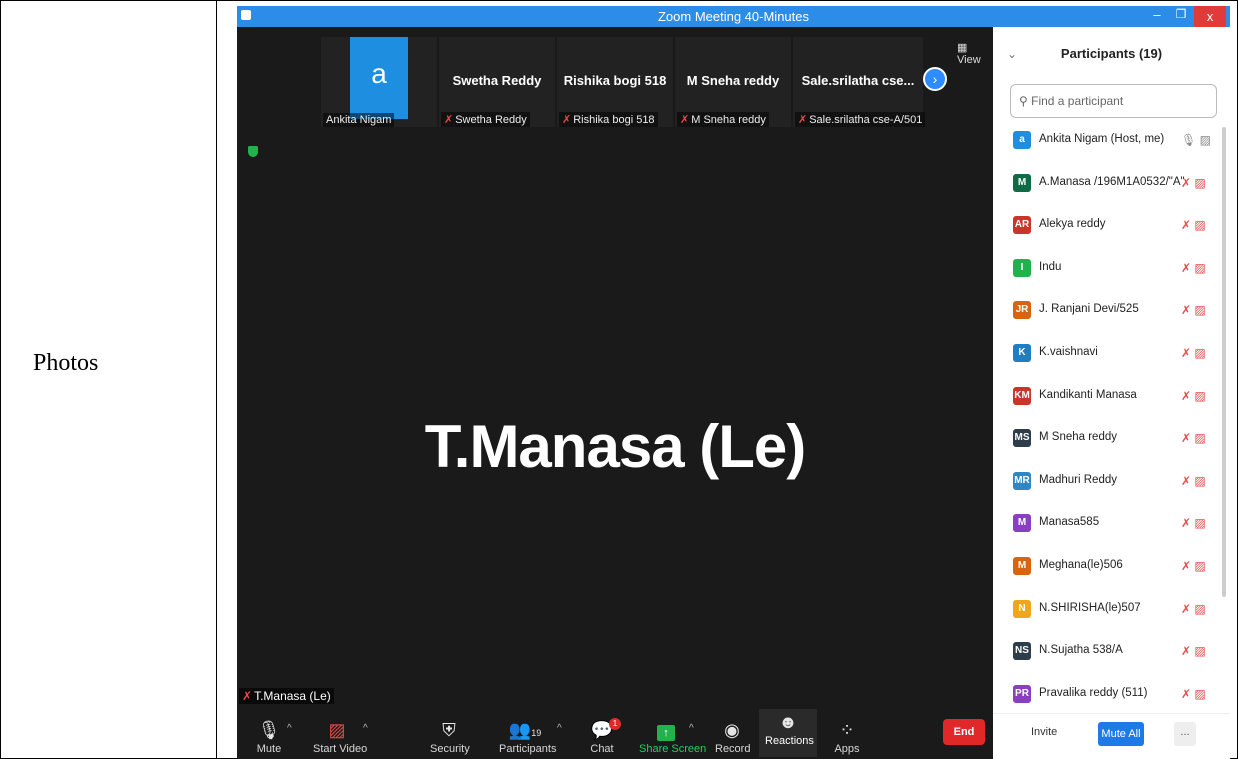  I want to click on mute-all-button: Mute All, so click(1121, 734).